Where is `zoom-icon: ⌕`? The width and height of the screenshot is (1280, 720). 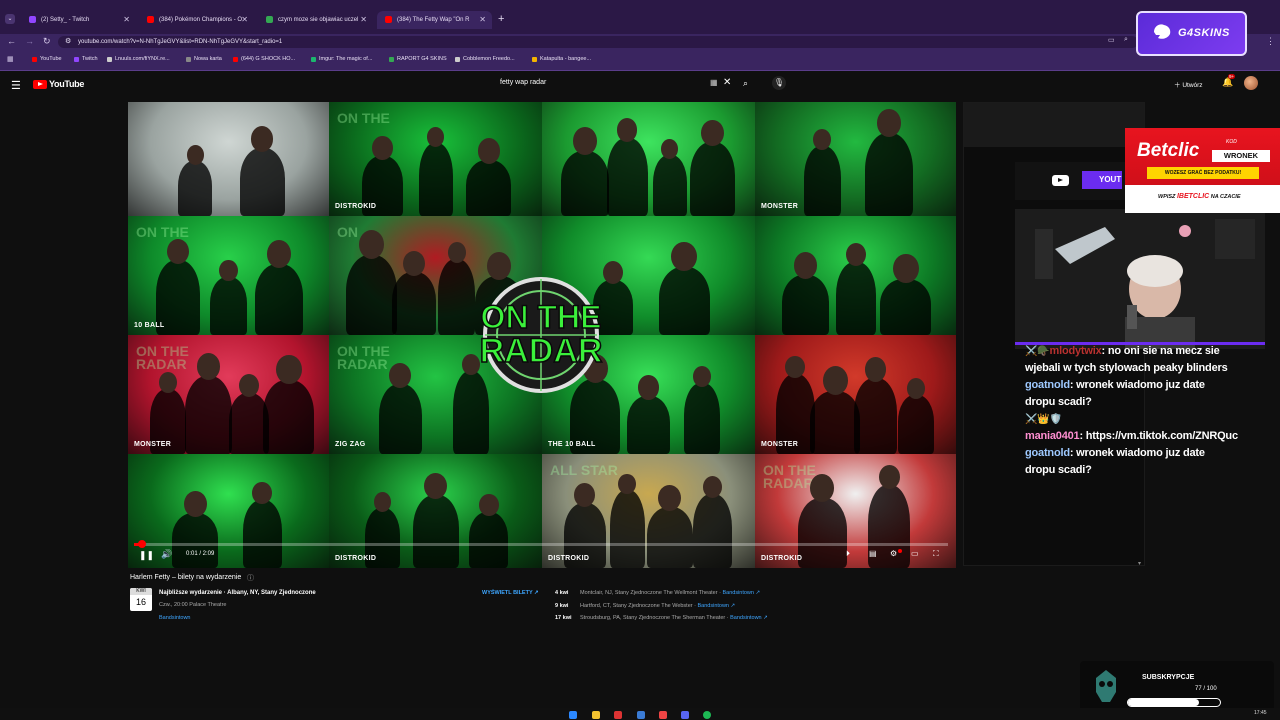
zoom-icon: ⌕ is located at coordinates (1126, 40).